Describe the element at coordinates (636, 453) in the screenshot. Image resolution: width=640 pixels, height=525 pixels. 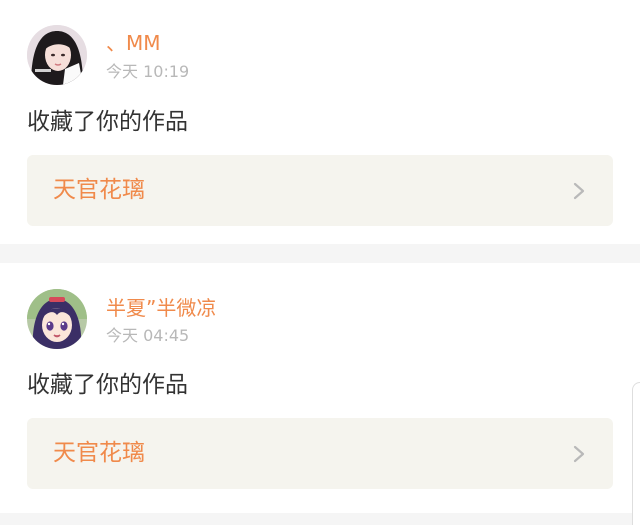
I see `scrollbar-edge` at that location.